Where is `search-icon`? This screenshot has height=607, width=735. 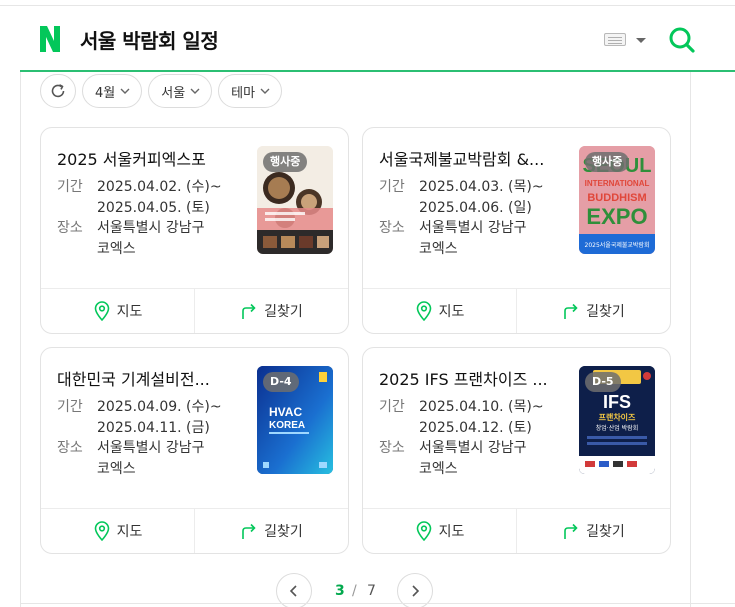 search-icon is located at coordinates (682, 40).